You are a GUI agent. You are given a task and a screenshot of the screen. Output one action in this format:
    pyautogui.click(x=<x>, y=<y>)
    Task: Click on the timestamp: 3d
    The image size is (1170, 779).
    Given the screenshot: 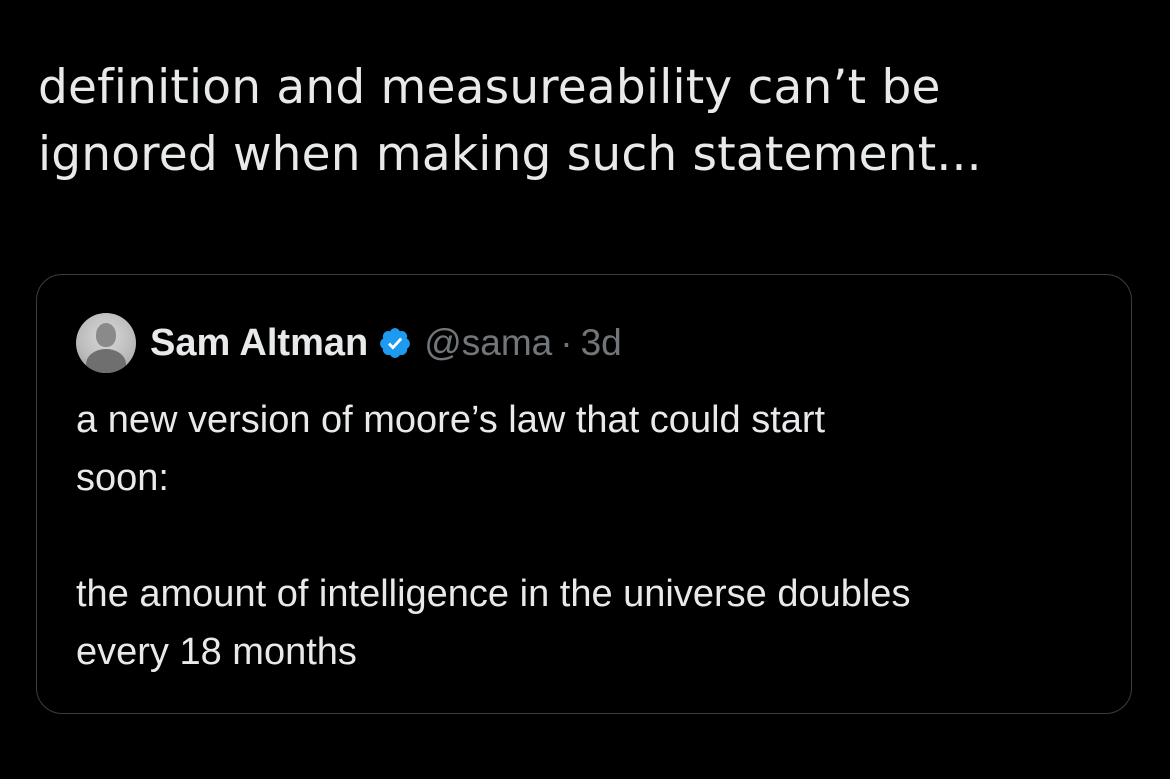 What is the action you would take?
    pyautogui.click(x=601, y=343)
    